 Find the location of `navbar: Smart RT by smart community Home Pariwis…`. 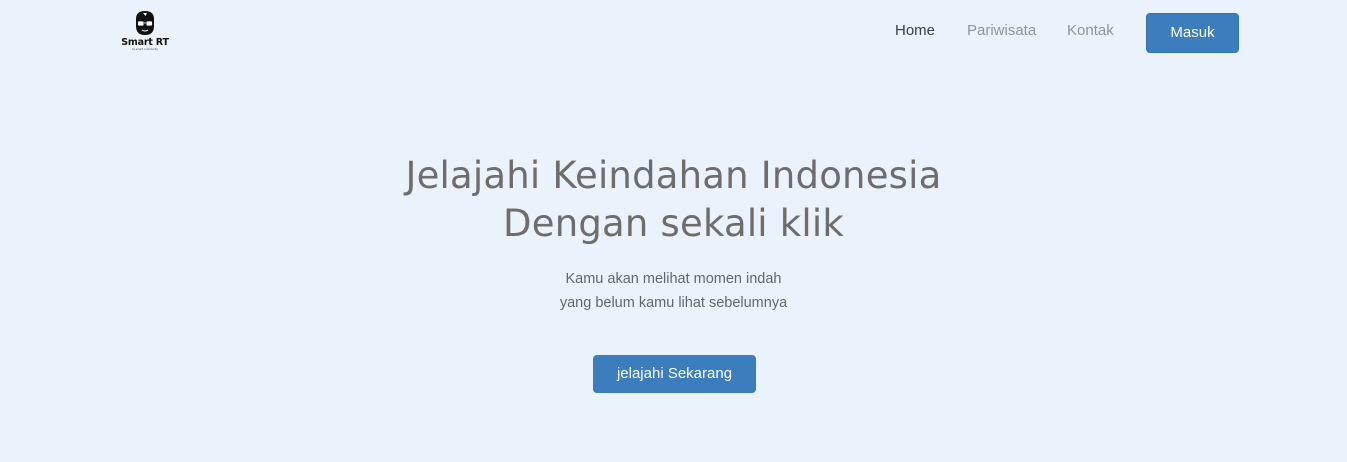

navbar: Smart RT by smart community Home Pariwis… is located at coordinates (673, 32).